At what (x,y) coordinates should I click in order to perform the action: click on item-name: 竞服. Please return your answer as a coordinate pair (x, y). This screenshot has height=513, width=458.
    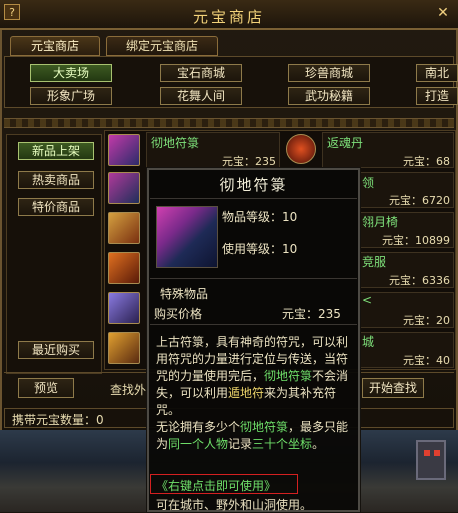
    Looking at the image, I should click on (374, 262).